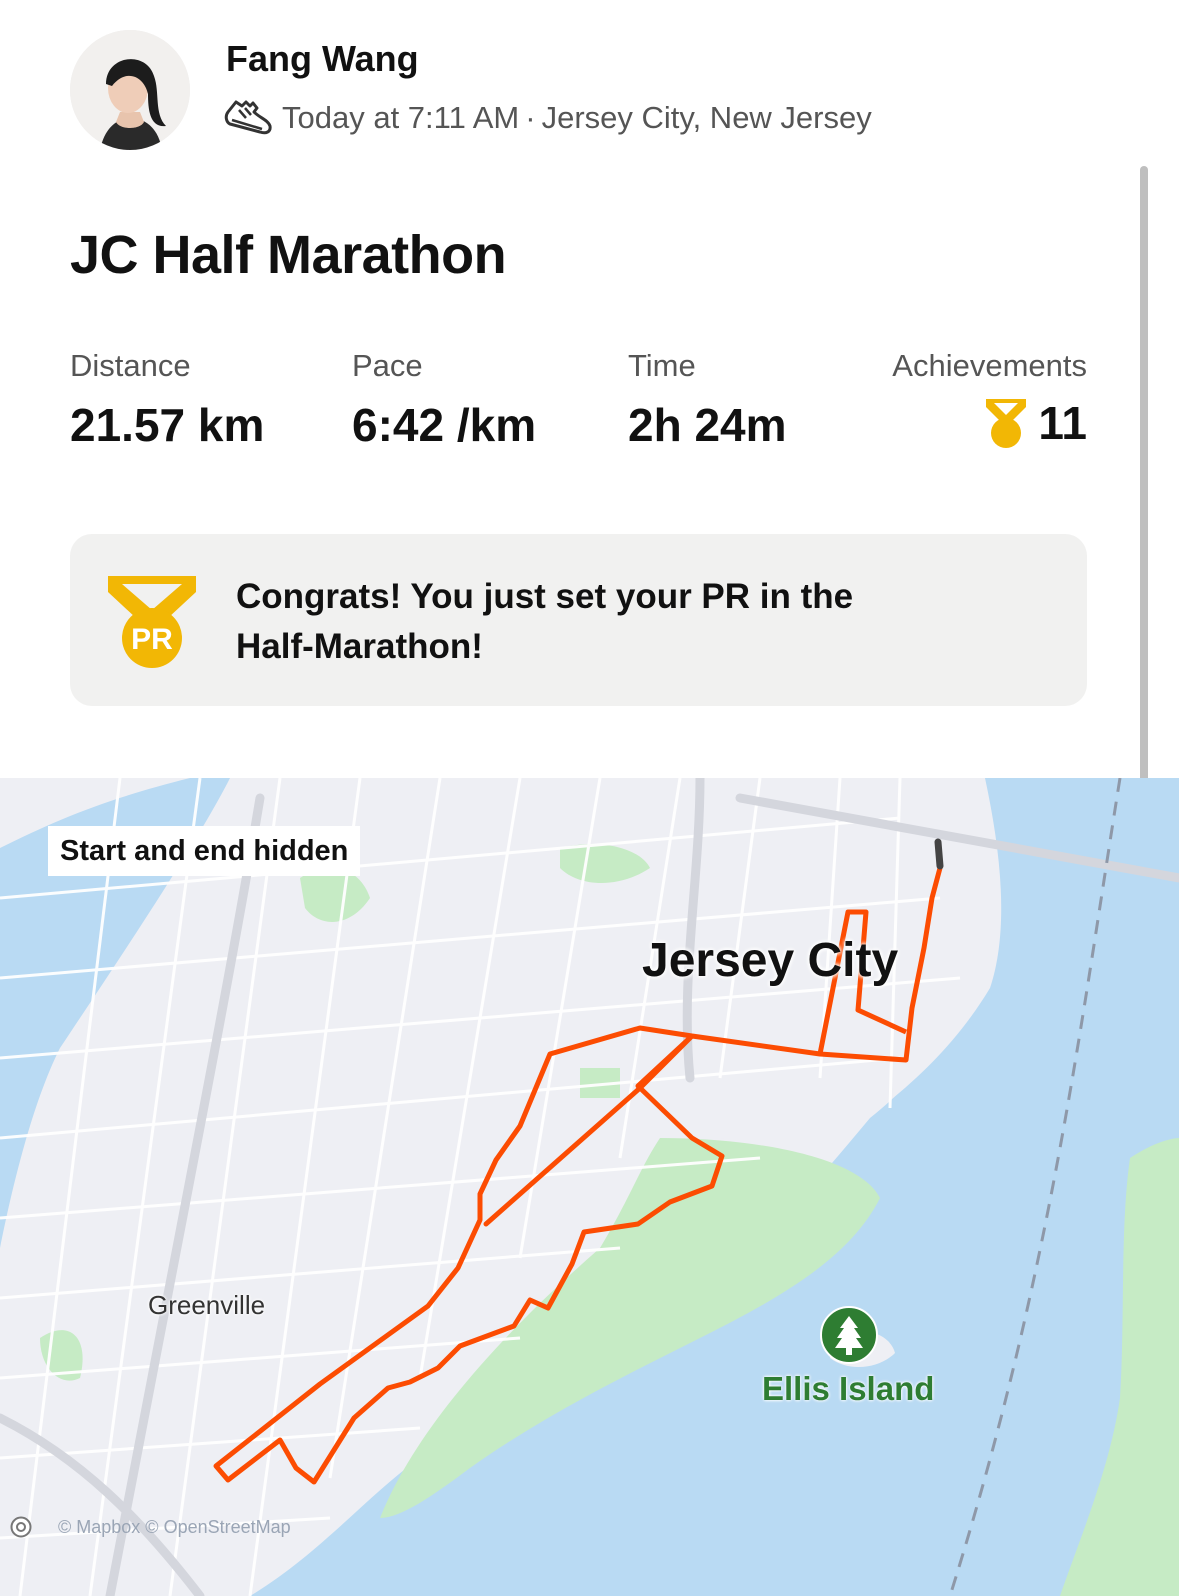 The width and height of the screenshot is (1179, 1596). What do you see at coordinates (444, 425) in the screenshot?
I see `stat-value: 6:42 /km` at bounding box center [444, 425].